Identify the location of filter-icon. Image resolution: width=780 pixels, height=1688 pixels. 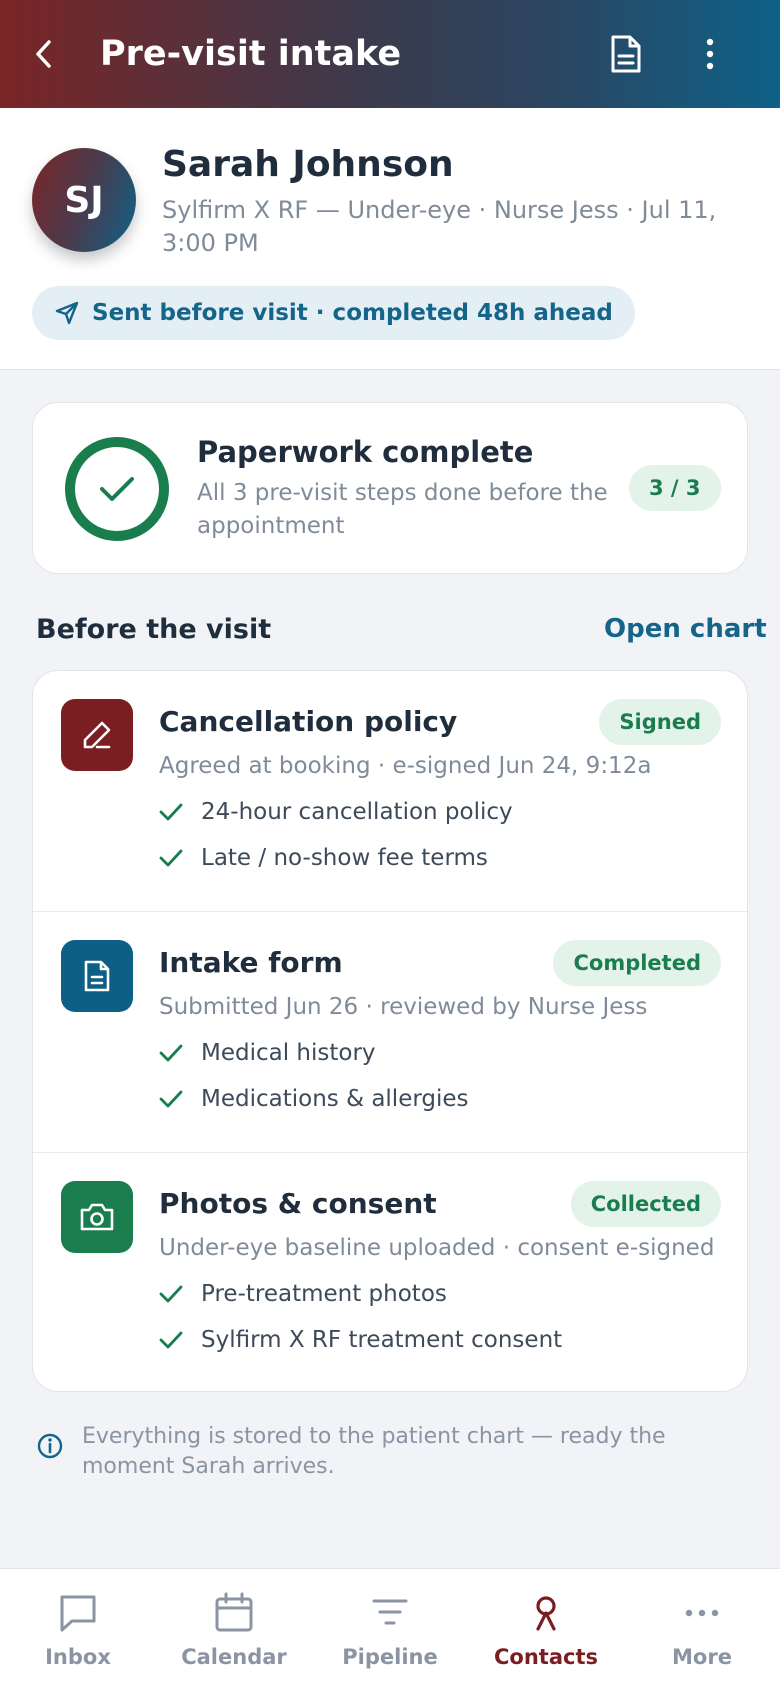
(390, 1612).